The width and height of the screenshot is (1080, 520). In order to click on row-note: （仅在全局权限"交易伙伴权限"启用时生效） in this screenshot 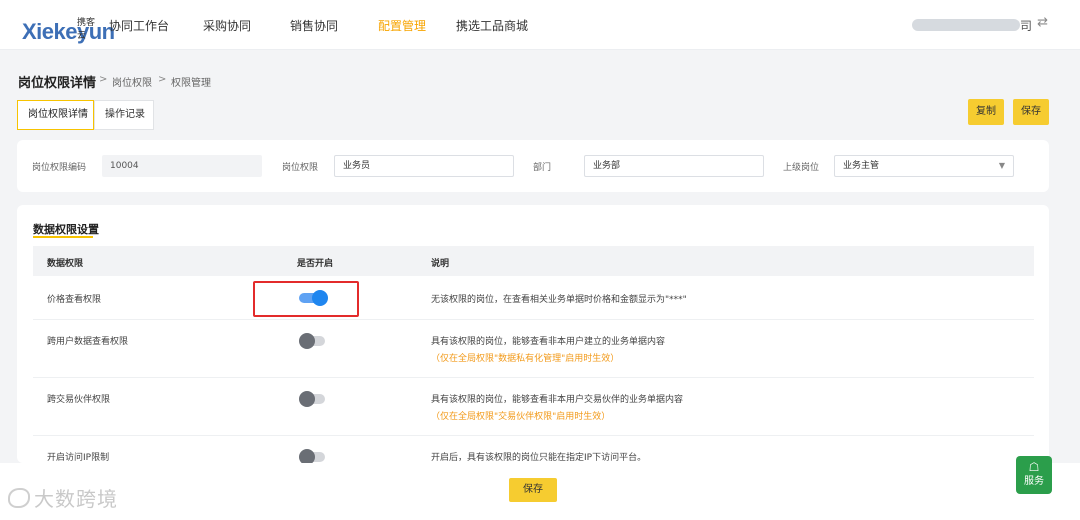, I will do `click(521, 417)`.